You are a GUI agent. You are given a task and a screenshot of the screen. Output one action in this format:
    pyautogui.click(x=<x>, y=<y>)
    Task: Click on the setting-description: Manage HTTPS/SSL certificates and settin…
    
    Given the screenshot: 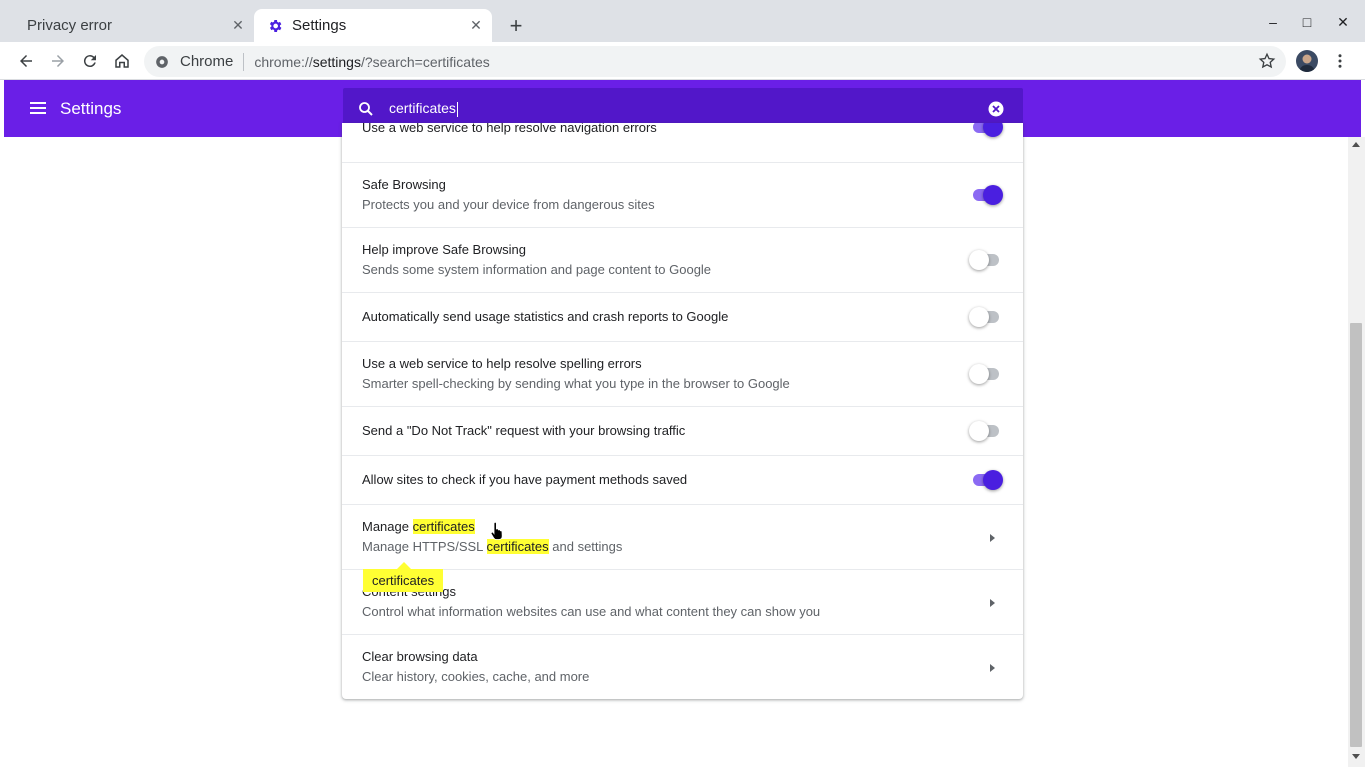 What is the action you would take?
    pyautogui.click(x=492, y=546)
    